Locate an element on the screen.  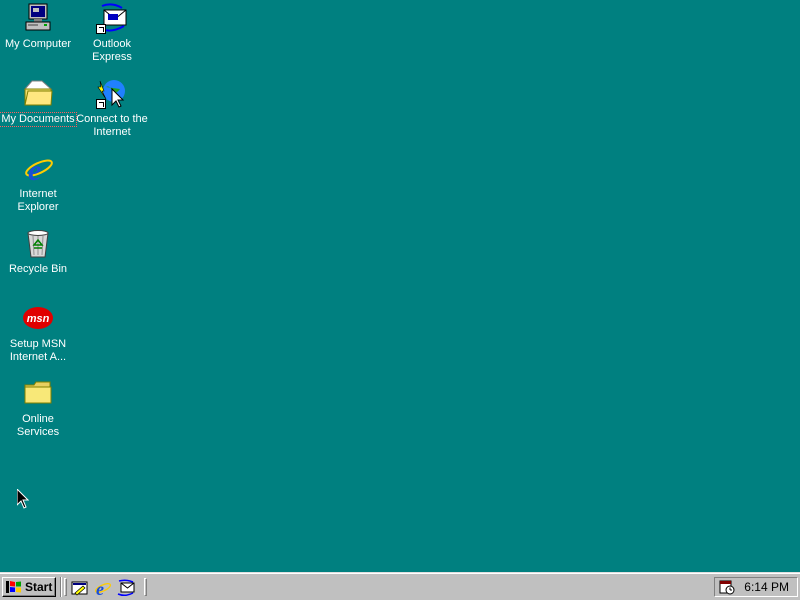
connect-wizard-icon is located at coordinates (112, 93).